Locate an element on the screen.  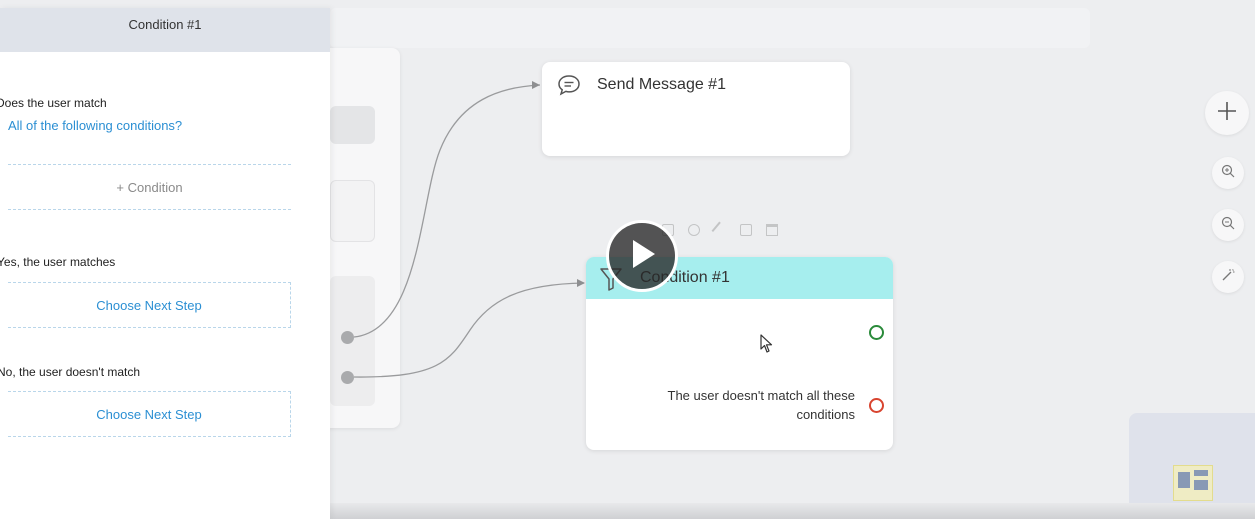
add-node-button is located at coordinates (1227, 113).